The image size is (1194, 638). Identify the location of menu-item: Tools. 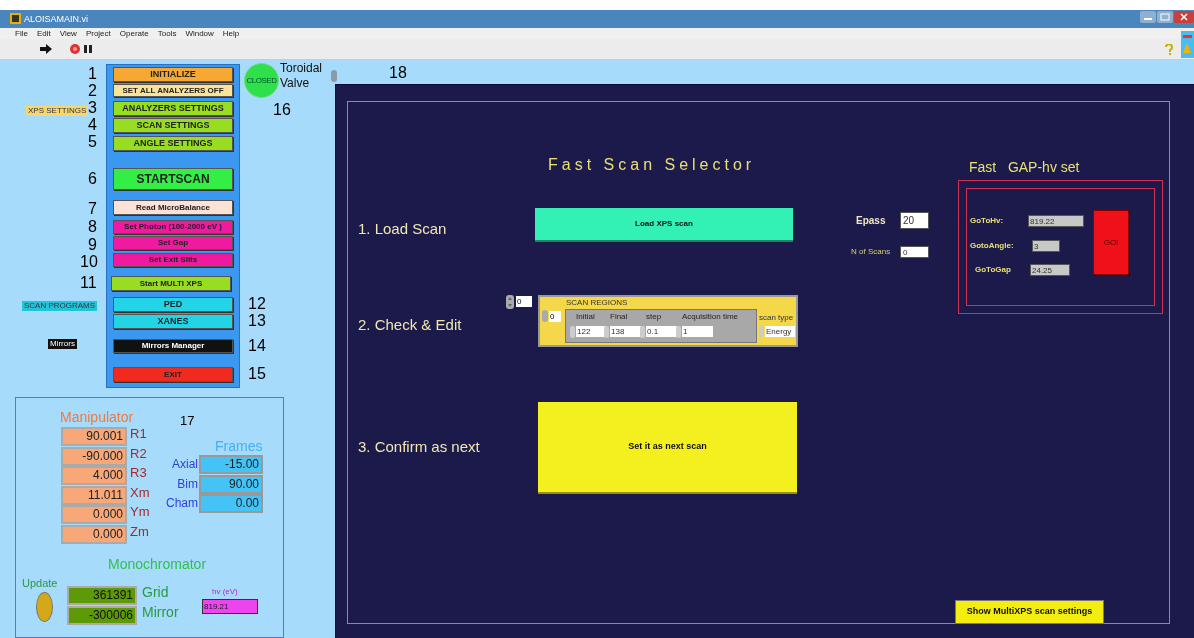
(167, 33).